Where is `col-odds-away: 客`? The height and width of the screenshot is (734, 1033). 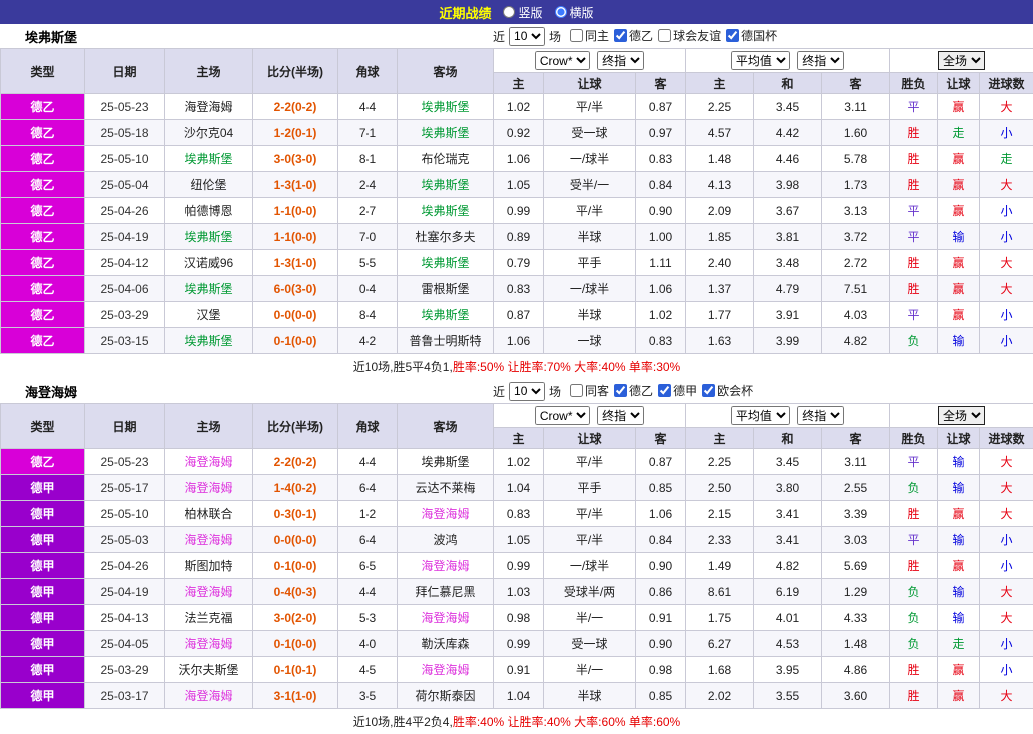
col-odds-away: 客 is located at coordinates (661, 83).